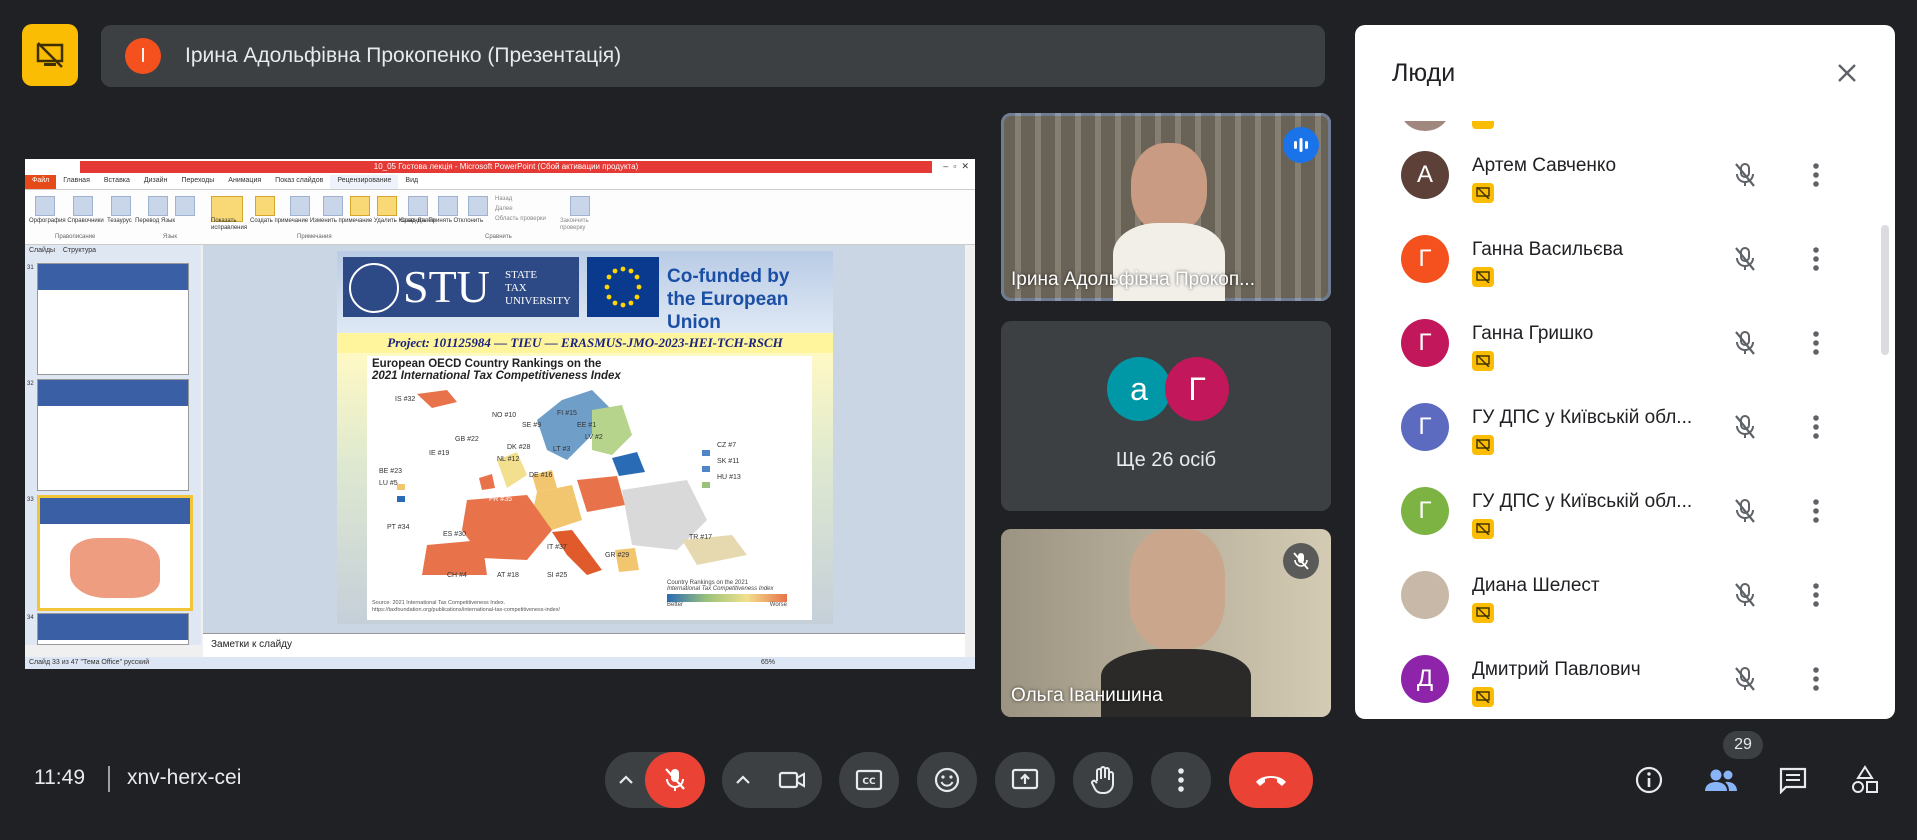 This screenshot has width=1917, height=840. What do you see at coordinates (1425, 175) in the screenshot?
I see `avatar: А` at bounding box center [1425, 175].